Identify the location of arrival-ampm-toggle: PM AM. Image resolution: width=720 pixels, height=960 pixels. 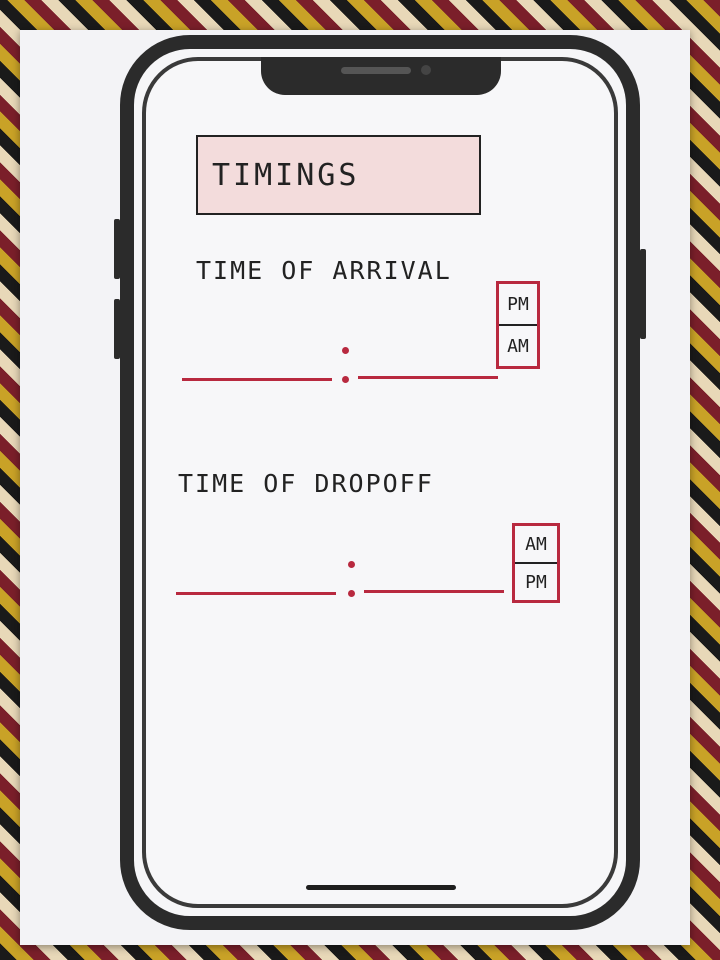
(518, 325).